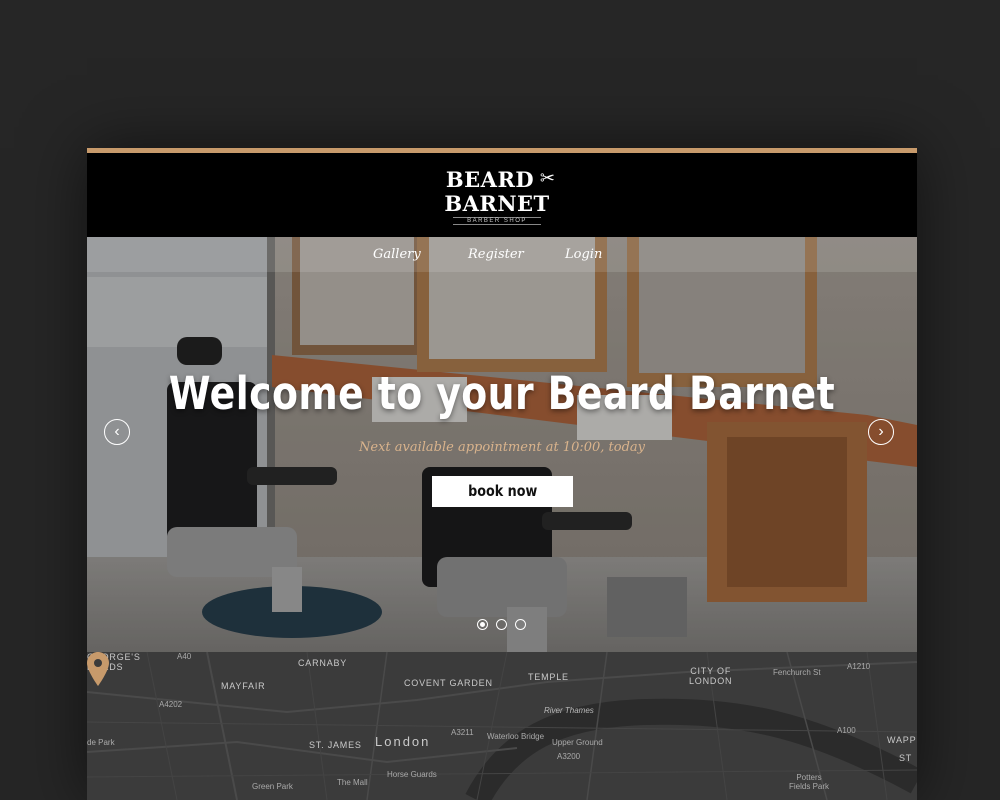 This screenshot has width=1000, height=800. I want to click on map-label-temple: TEMPLE, so click(548, 677).